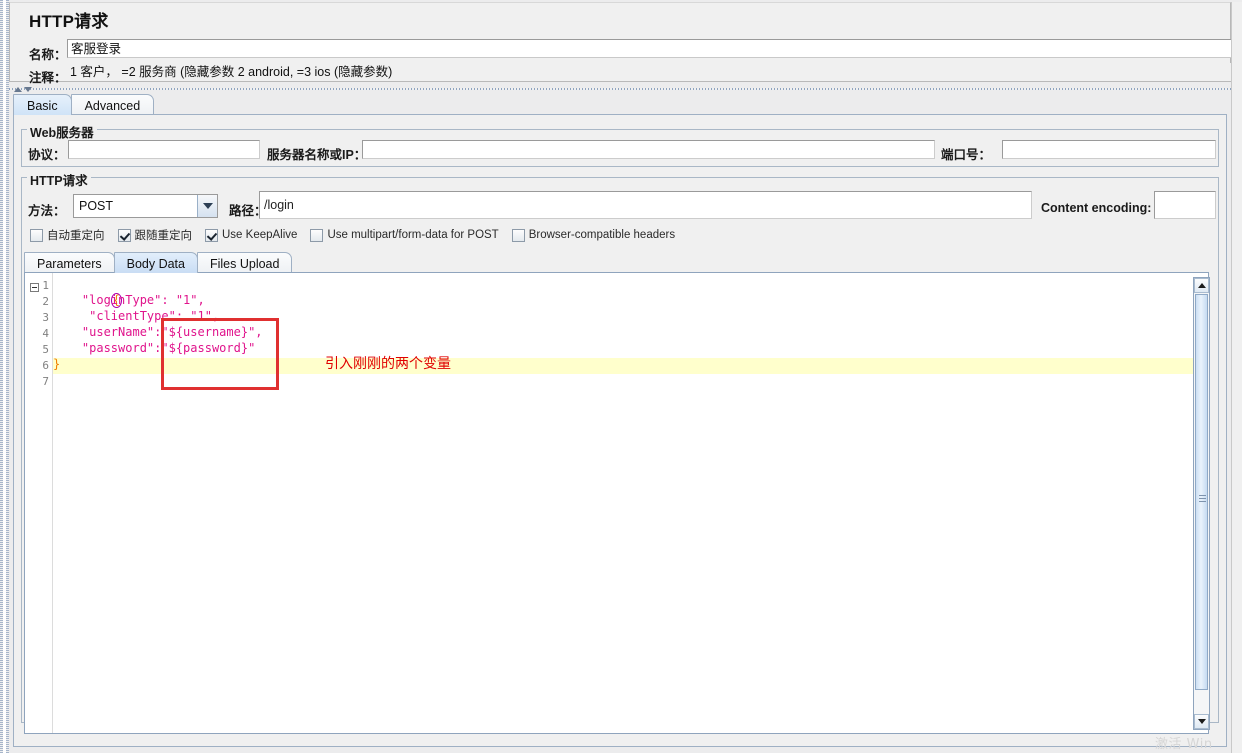 This screenshot has height=753, width=1242. I want to click on line-number: 7, so click(45, 381).